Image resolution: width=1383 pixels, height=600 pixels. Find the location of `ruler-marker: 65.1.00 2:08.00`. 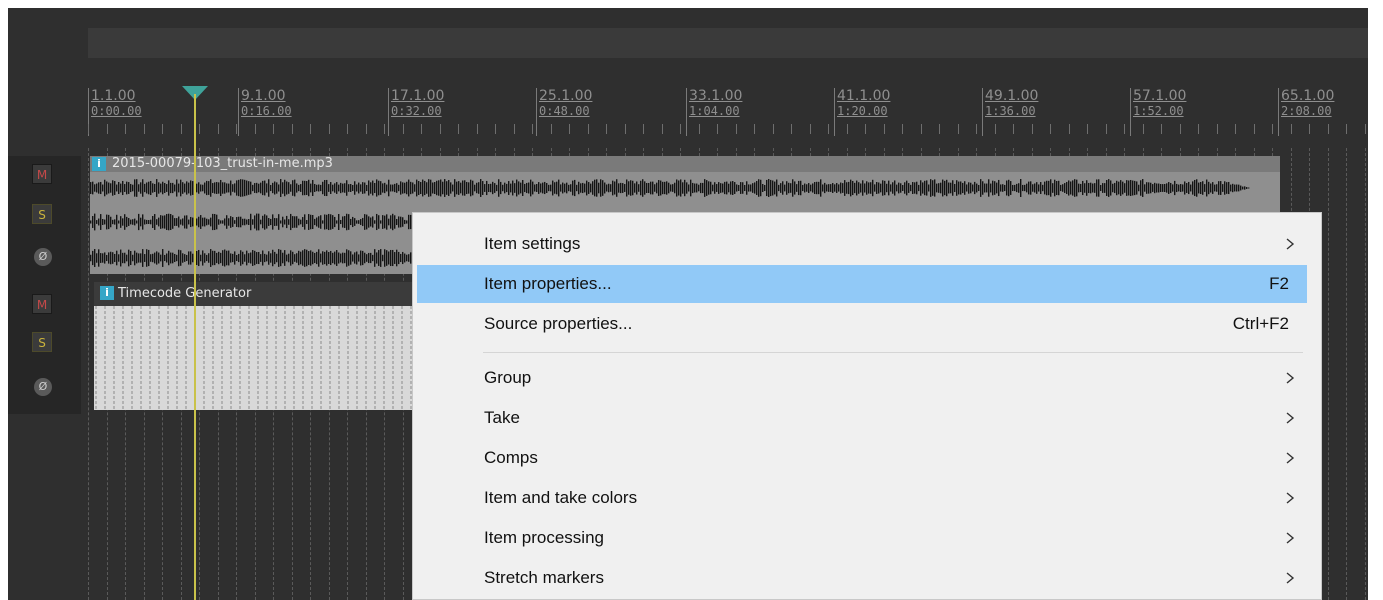

ruler-marker: 65.1.00 2:08.00 is located at coordinates (1306, 112).